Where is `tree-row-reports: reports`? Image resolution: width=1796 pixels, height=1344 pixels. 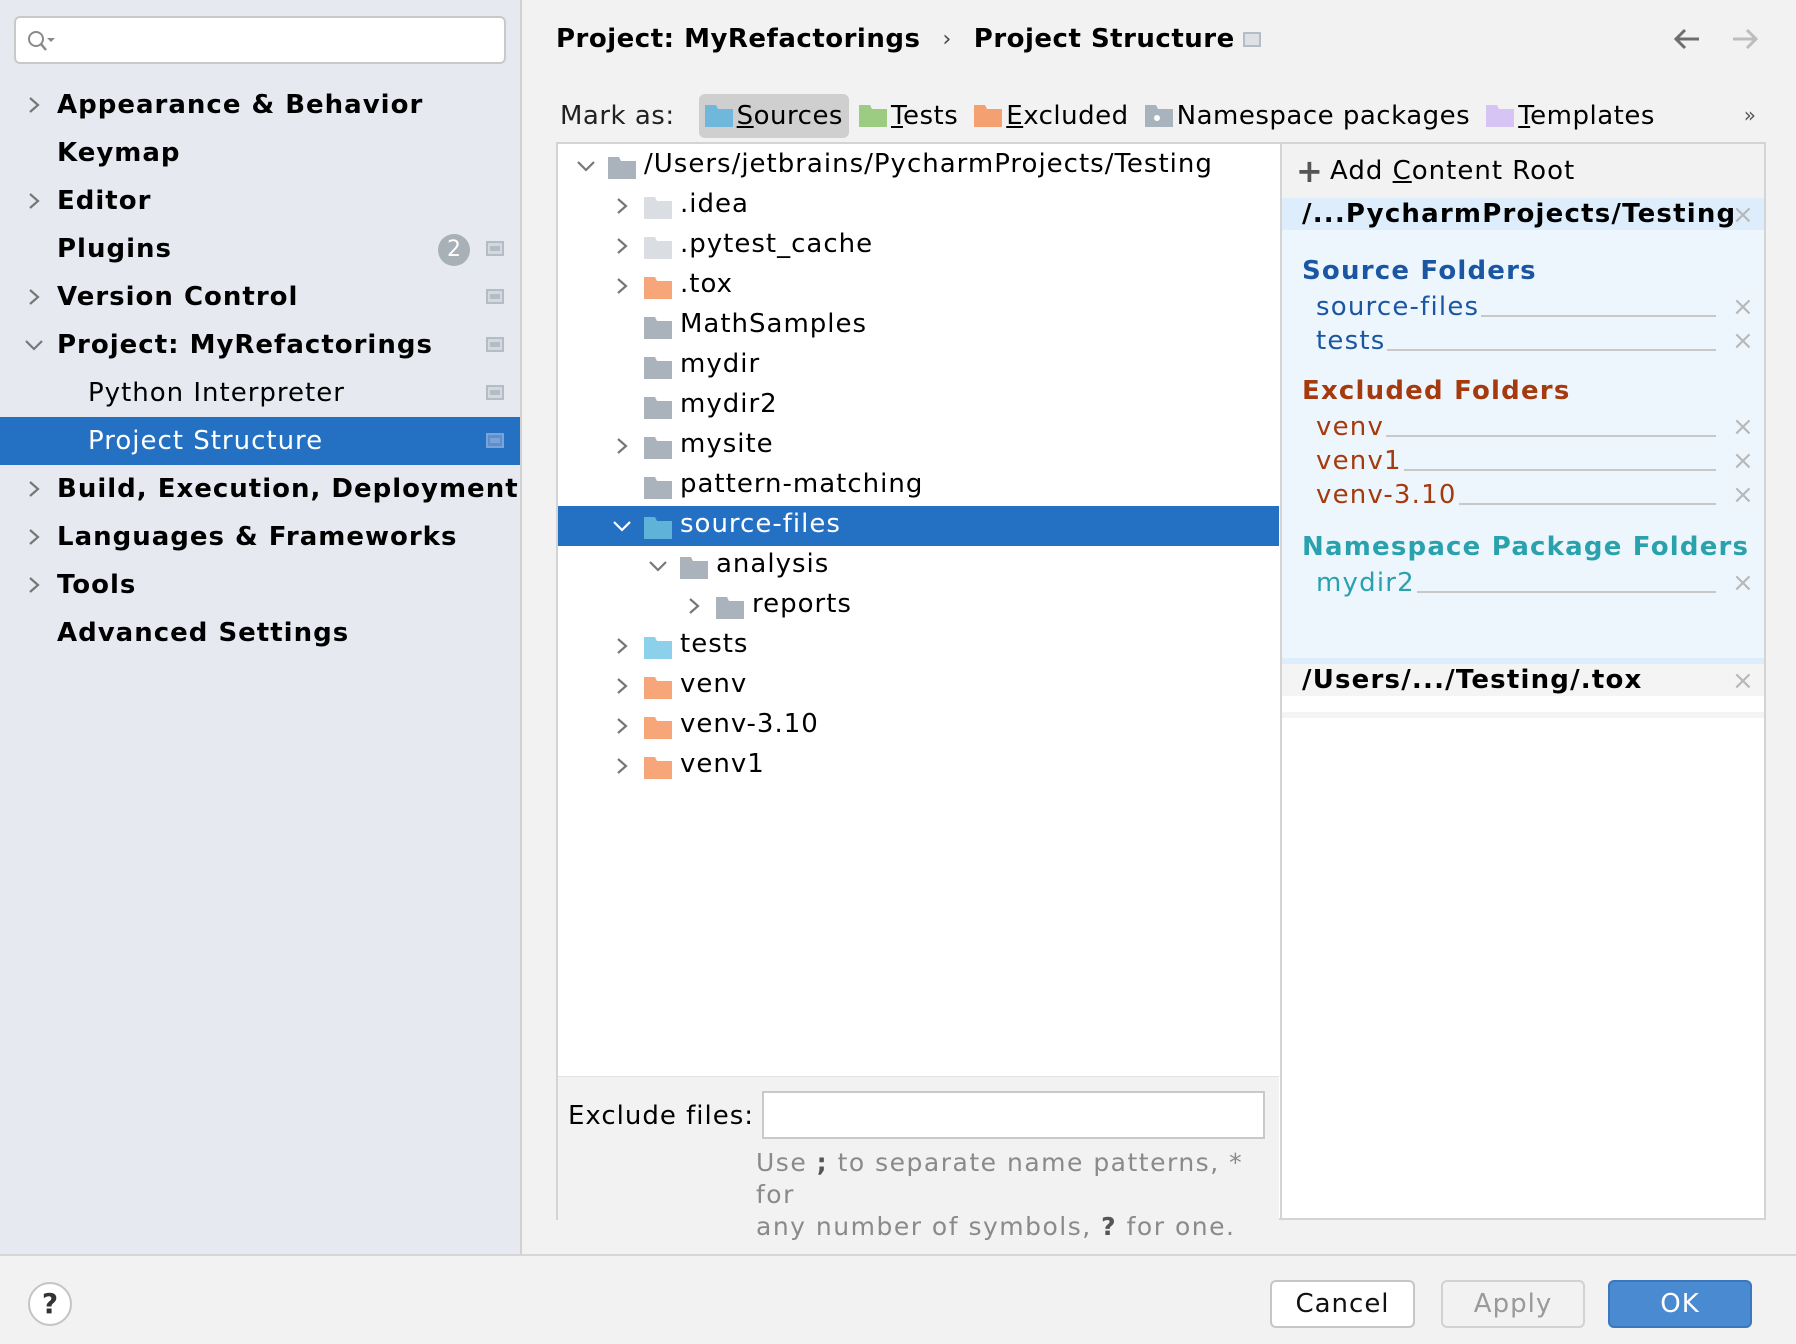 tree-row-reports: reports is located at coordinates (918, 606).